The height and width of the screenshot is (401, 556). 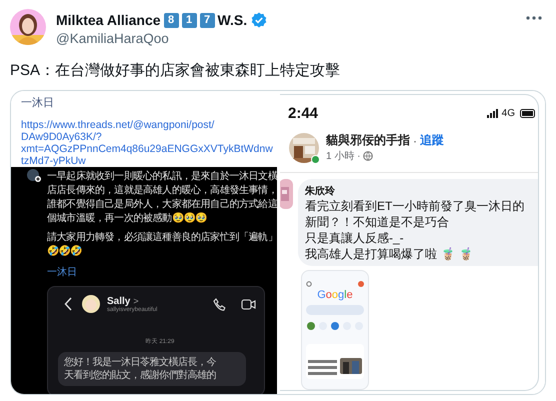 I want to click on url-link: DAw9D0Ay63K/?, so click(x=149, y=137).